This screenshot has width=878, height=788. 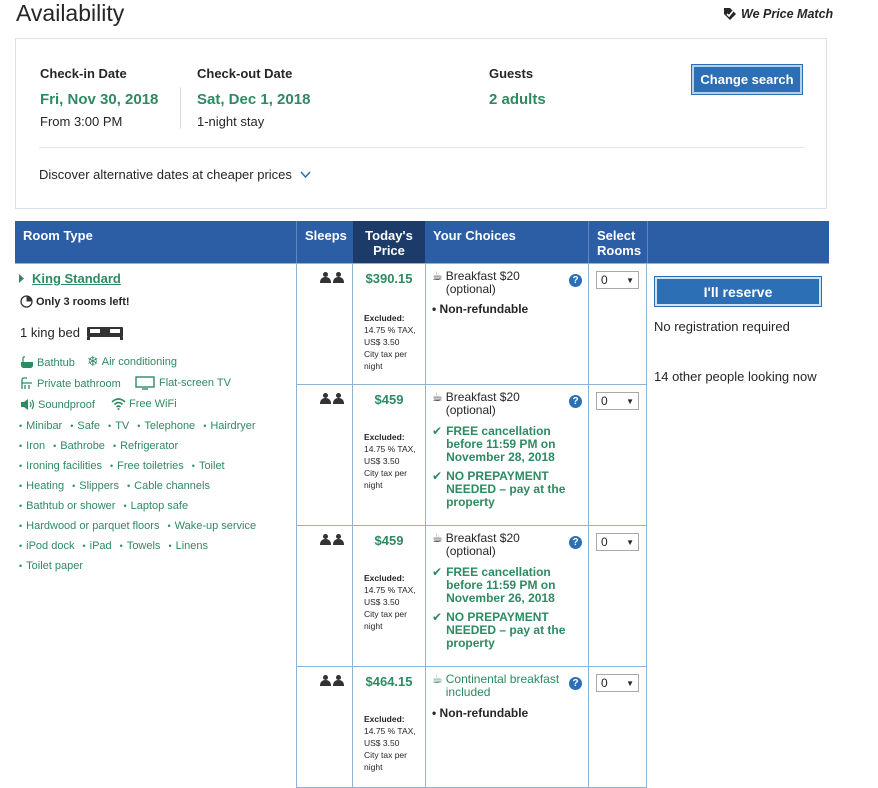 I want to click on checkin-time: From 3:00 PM, so click(x=81, y=121).